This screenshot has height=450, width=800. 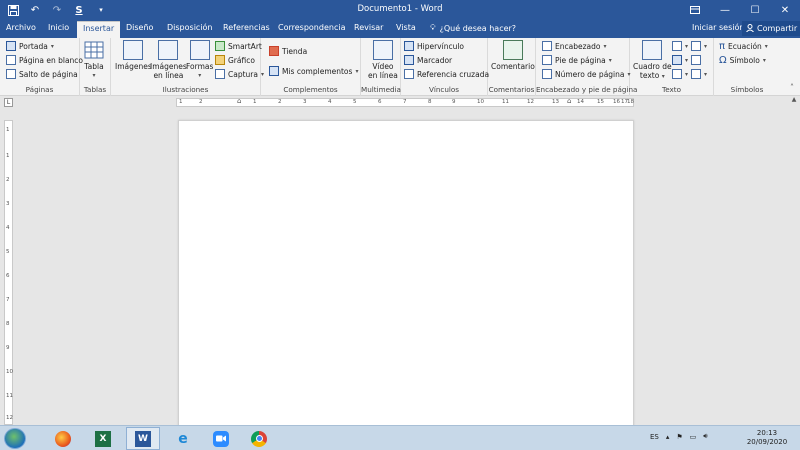 I want to click on smartart-label: SmartArt, so click(x=245, y=46).